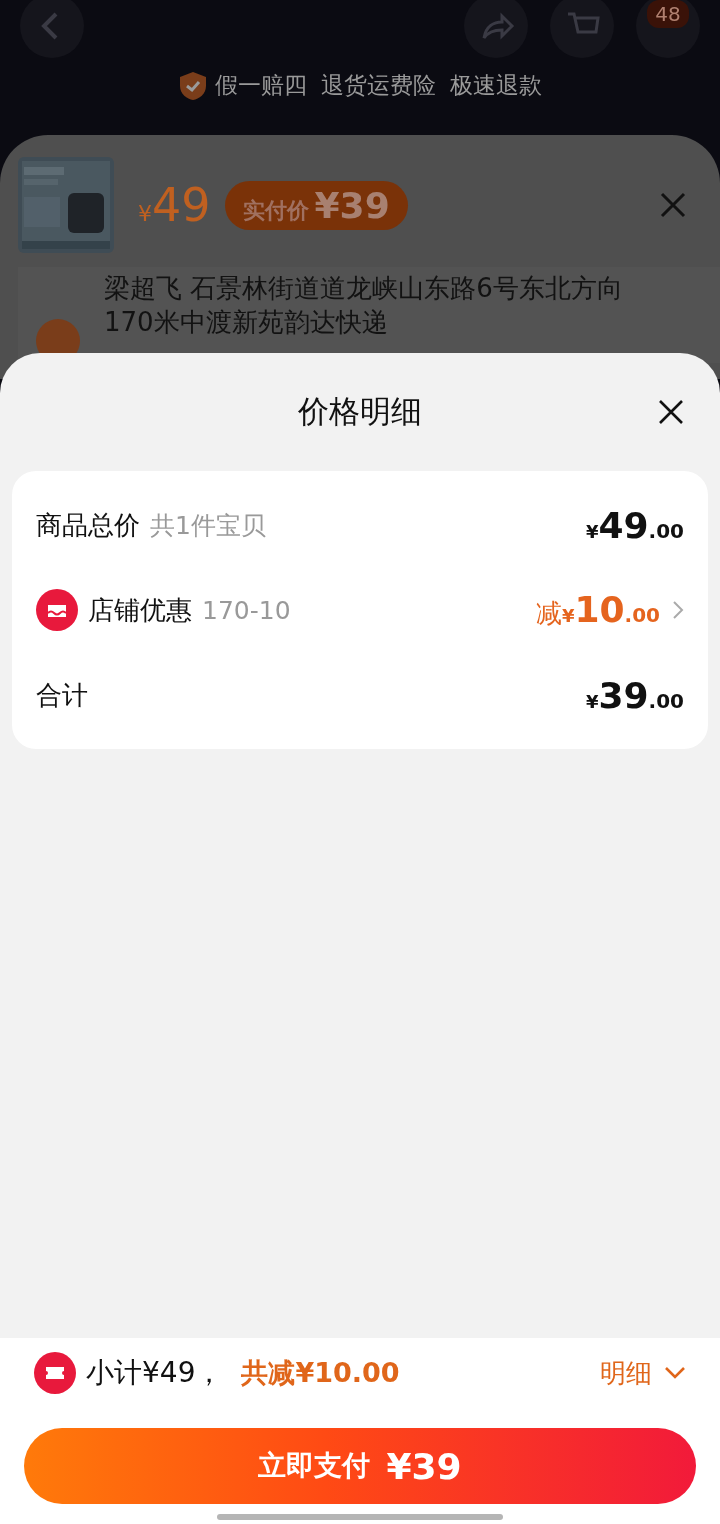  I want to click on cart-badge: 48, so click(668, 14).